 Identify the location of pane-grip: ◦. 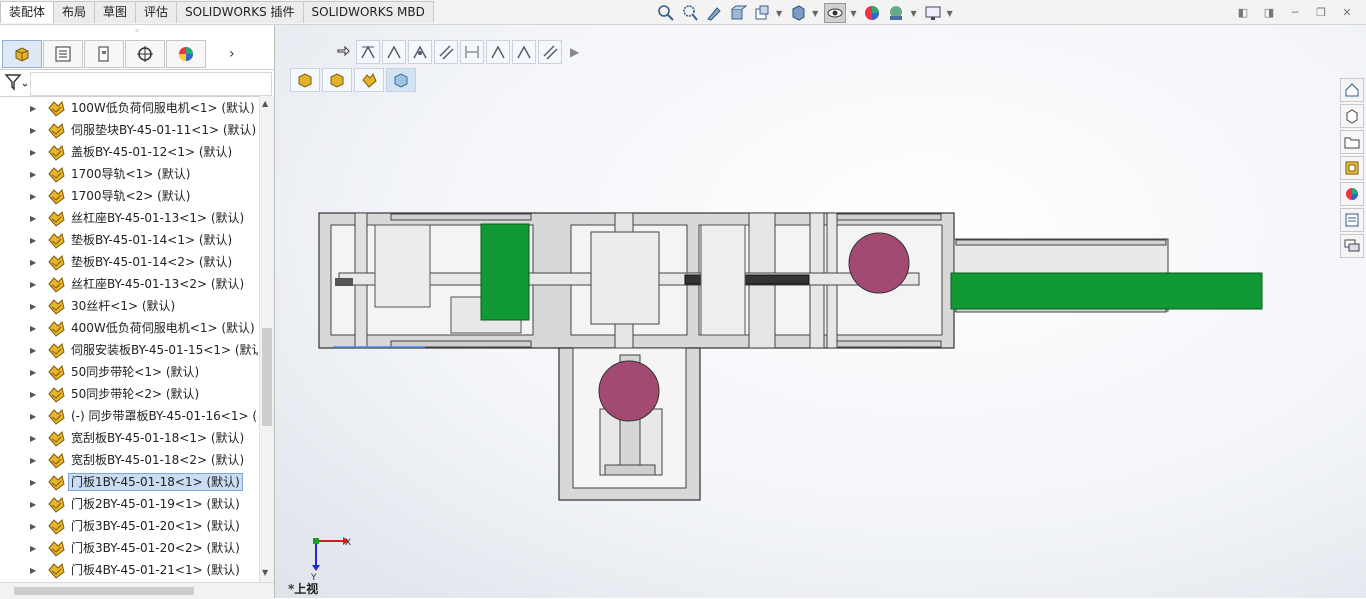
(137, 32).